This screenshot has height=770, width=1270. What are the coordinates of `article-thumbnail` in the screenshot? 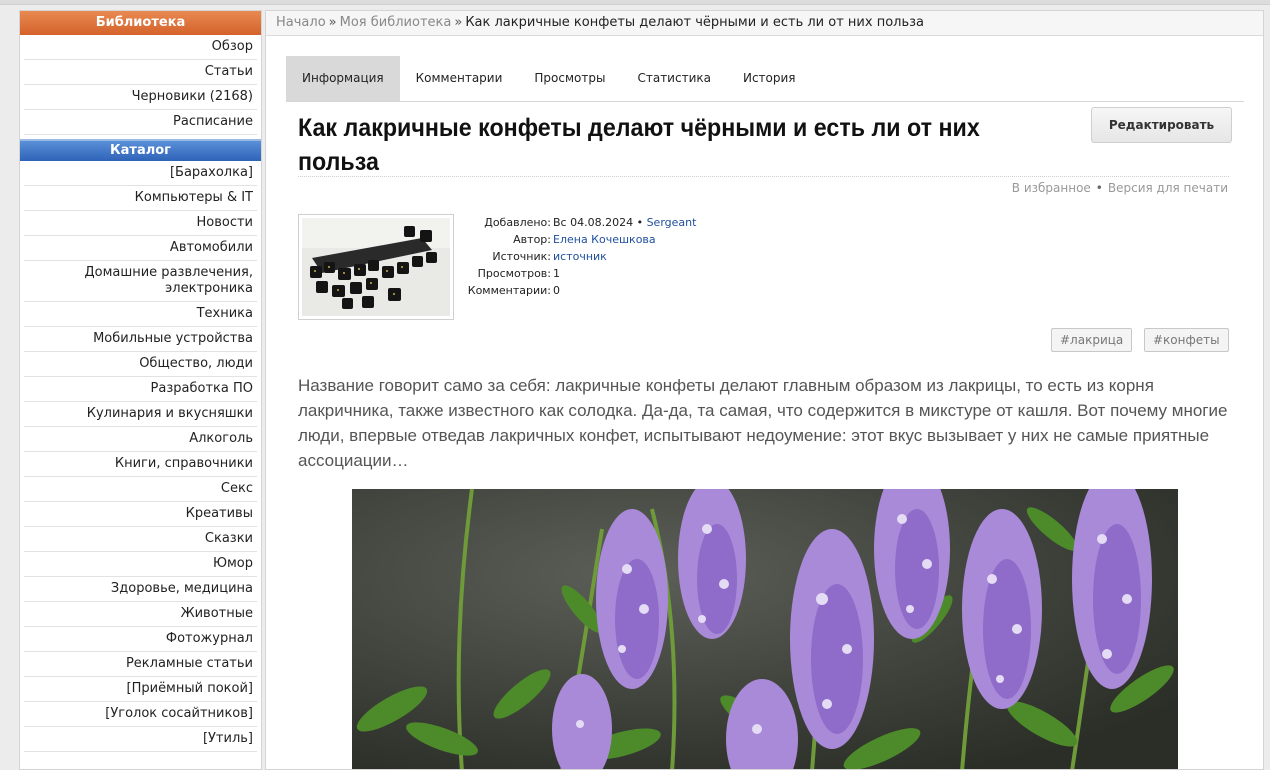 It's located at (376, 267).